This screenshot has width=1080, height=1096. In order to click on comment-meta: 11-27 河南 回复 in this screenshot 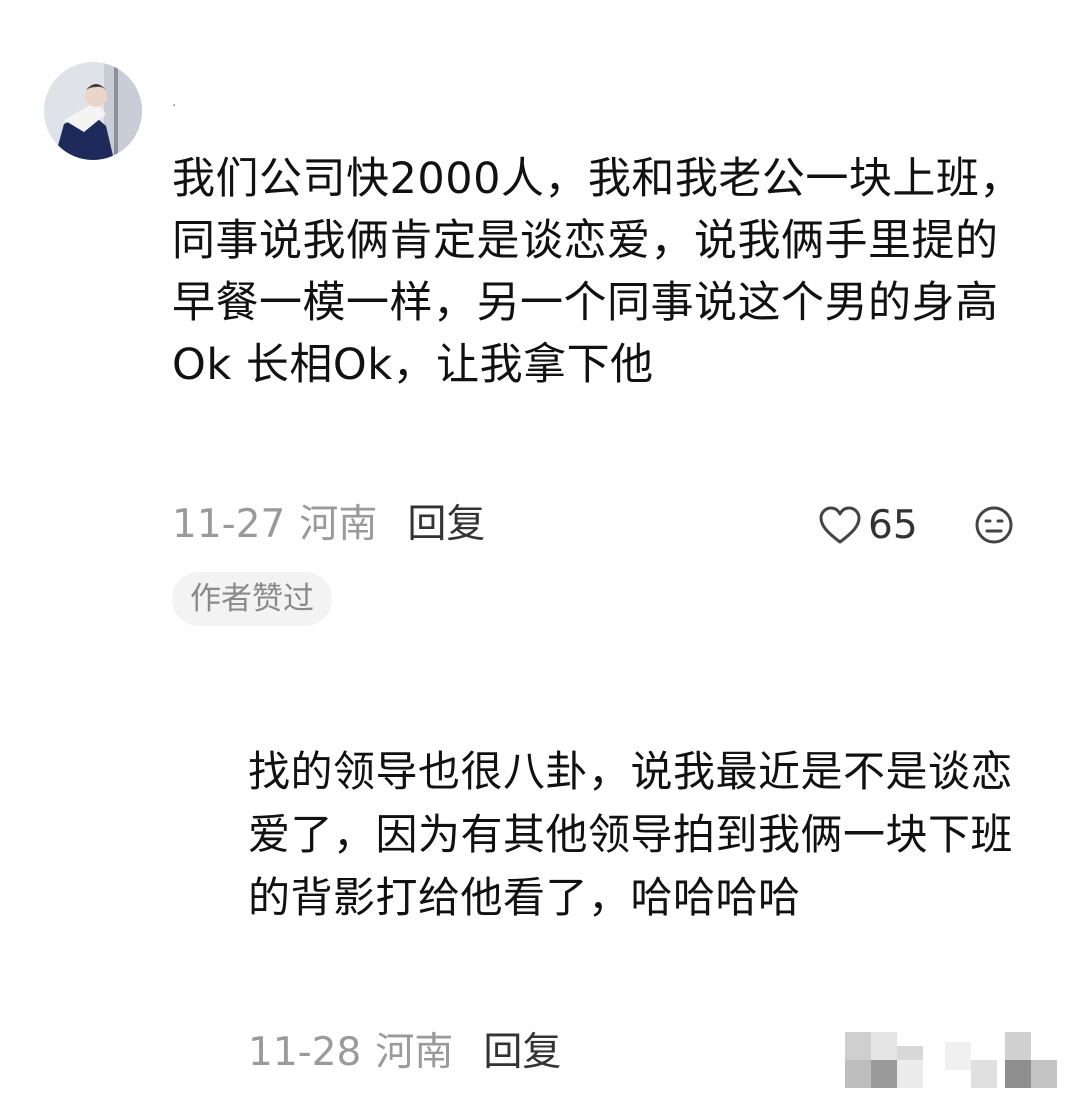, I will do `click(328, 525)`.